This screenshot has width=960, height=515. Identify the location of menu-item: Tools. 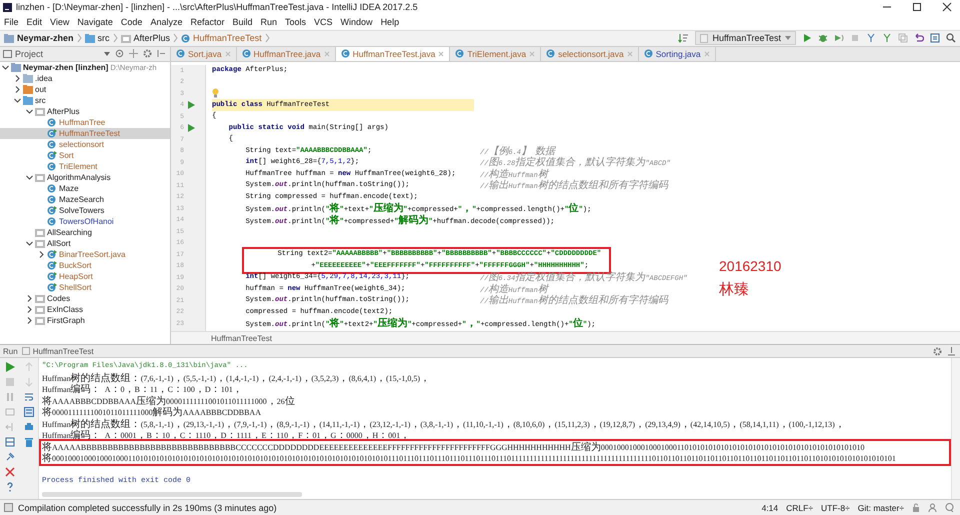
(295, 22).